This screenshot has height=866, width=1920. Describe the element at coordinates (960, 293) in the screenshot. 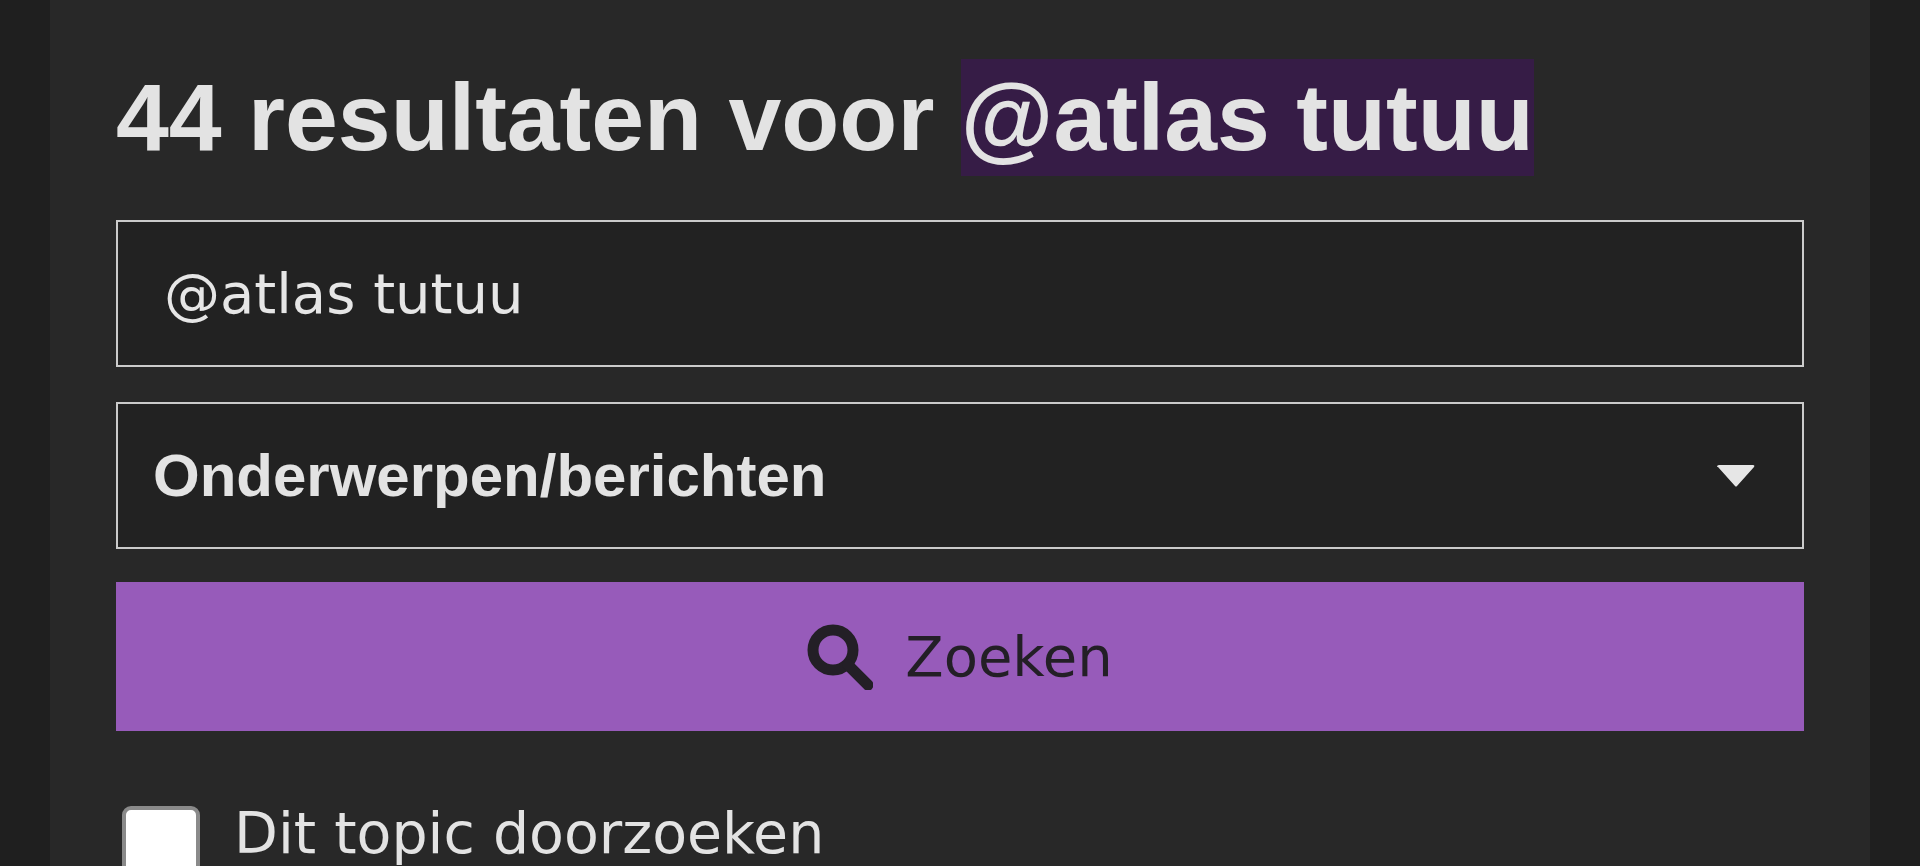

I see `search-field: @atlas tutuu` at that location.